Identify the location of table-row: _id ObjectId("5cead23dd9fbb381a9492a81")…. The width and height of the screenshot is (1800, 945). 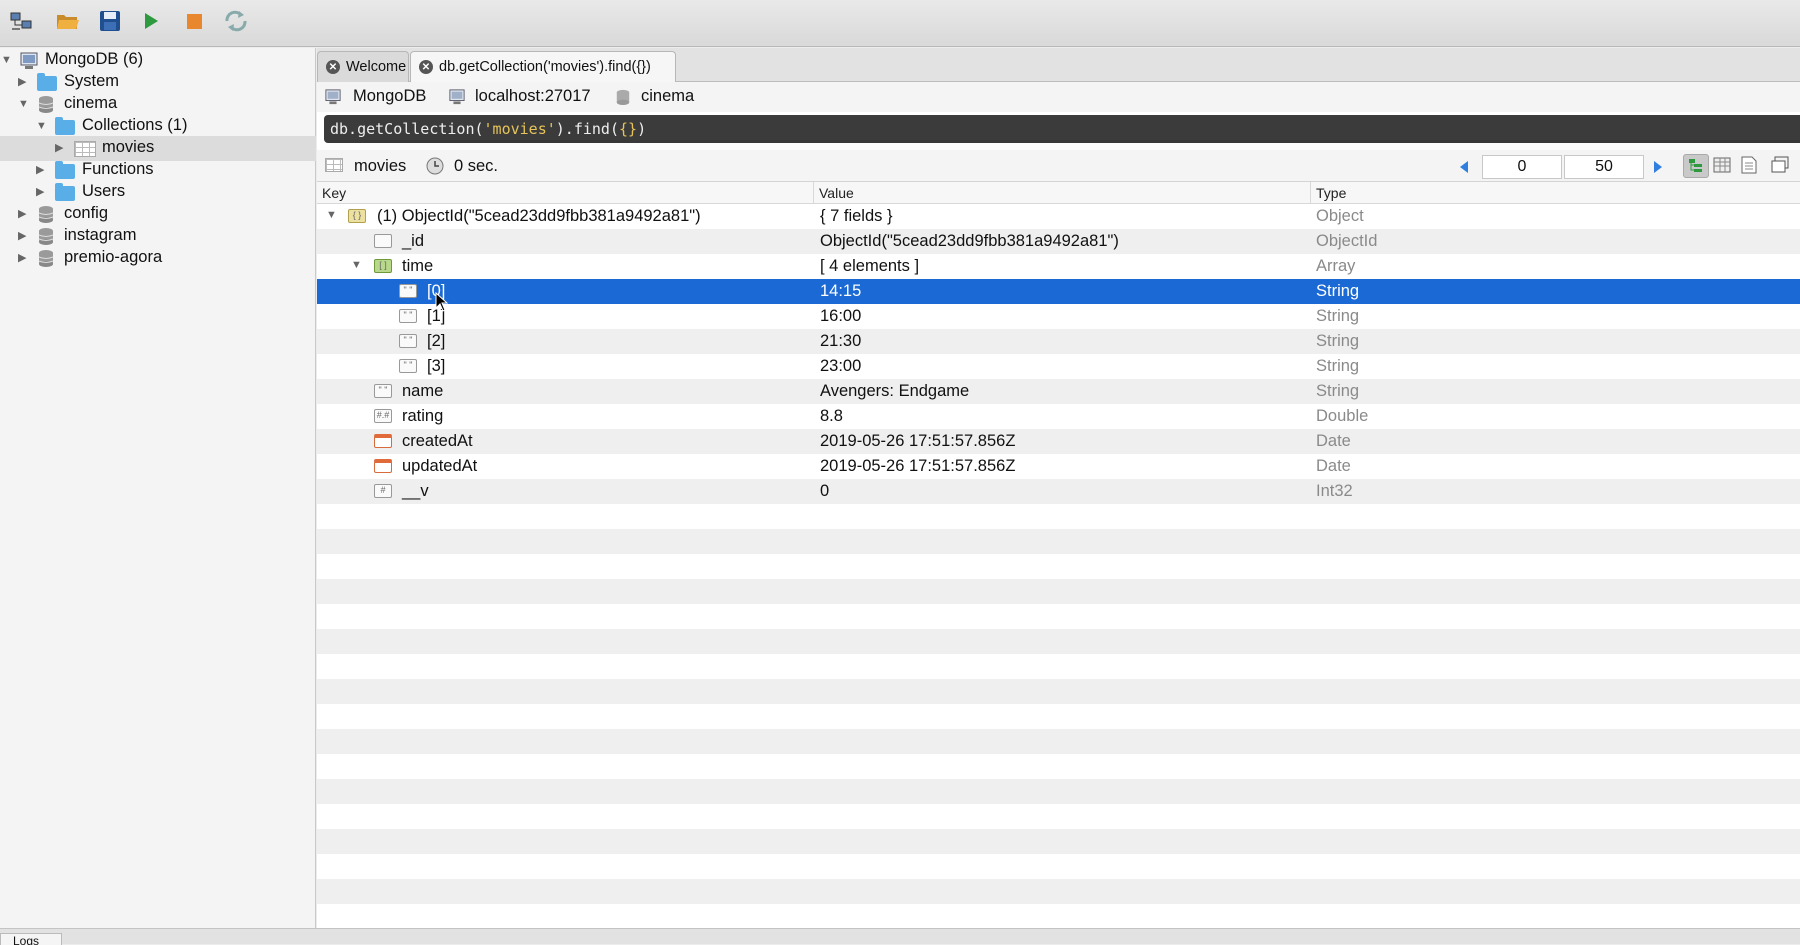
(1058, 241).